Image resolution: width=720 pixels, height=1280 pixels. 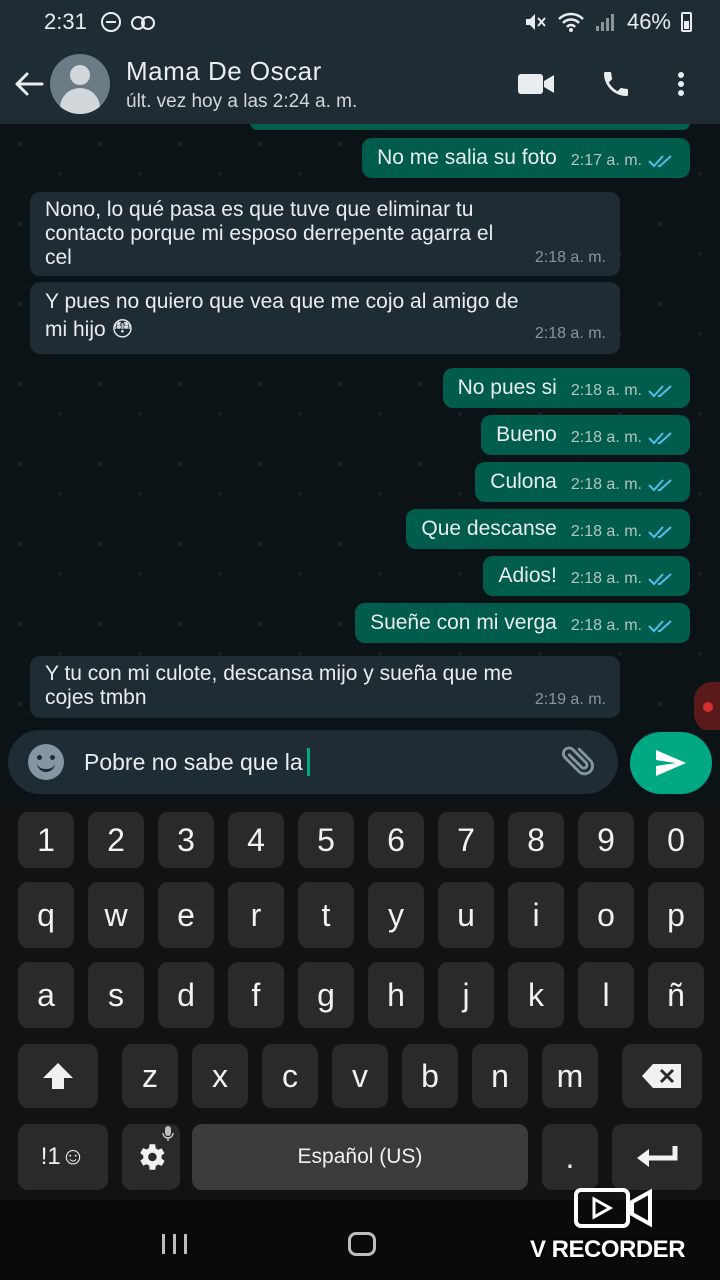 What do you see at coordinates (175, 1244) in the screenshot?
I see `recent-apps-button` at bounding box center [175, 1244].